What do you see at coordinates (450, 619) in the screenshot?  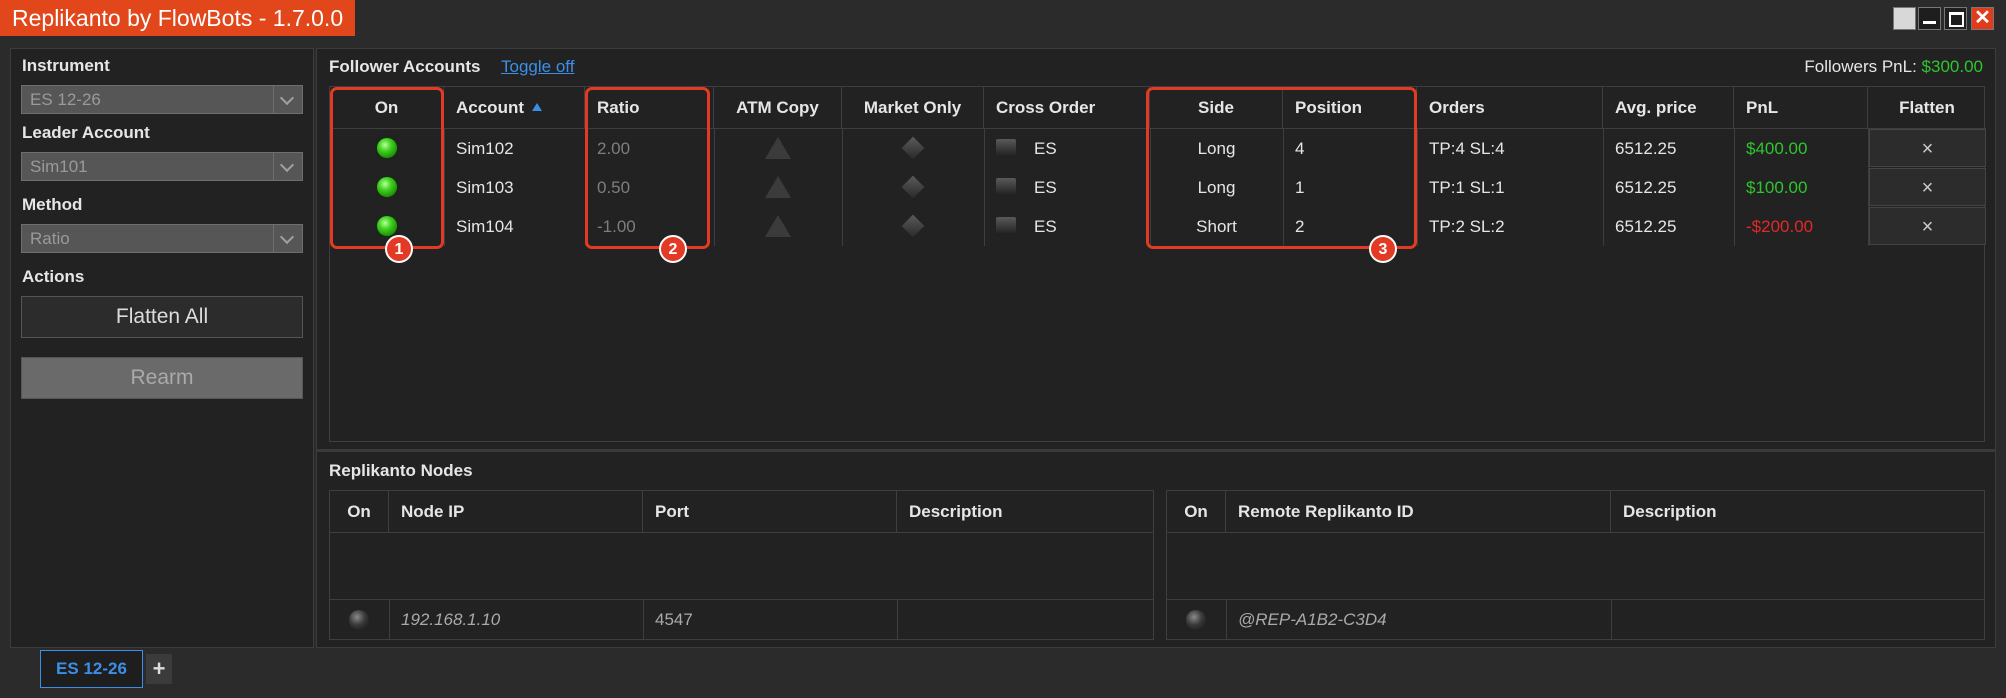 I see `node-ip-cell: 192.168.1.10` at bounding box center [450, 619].